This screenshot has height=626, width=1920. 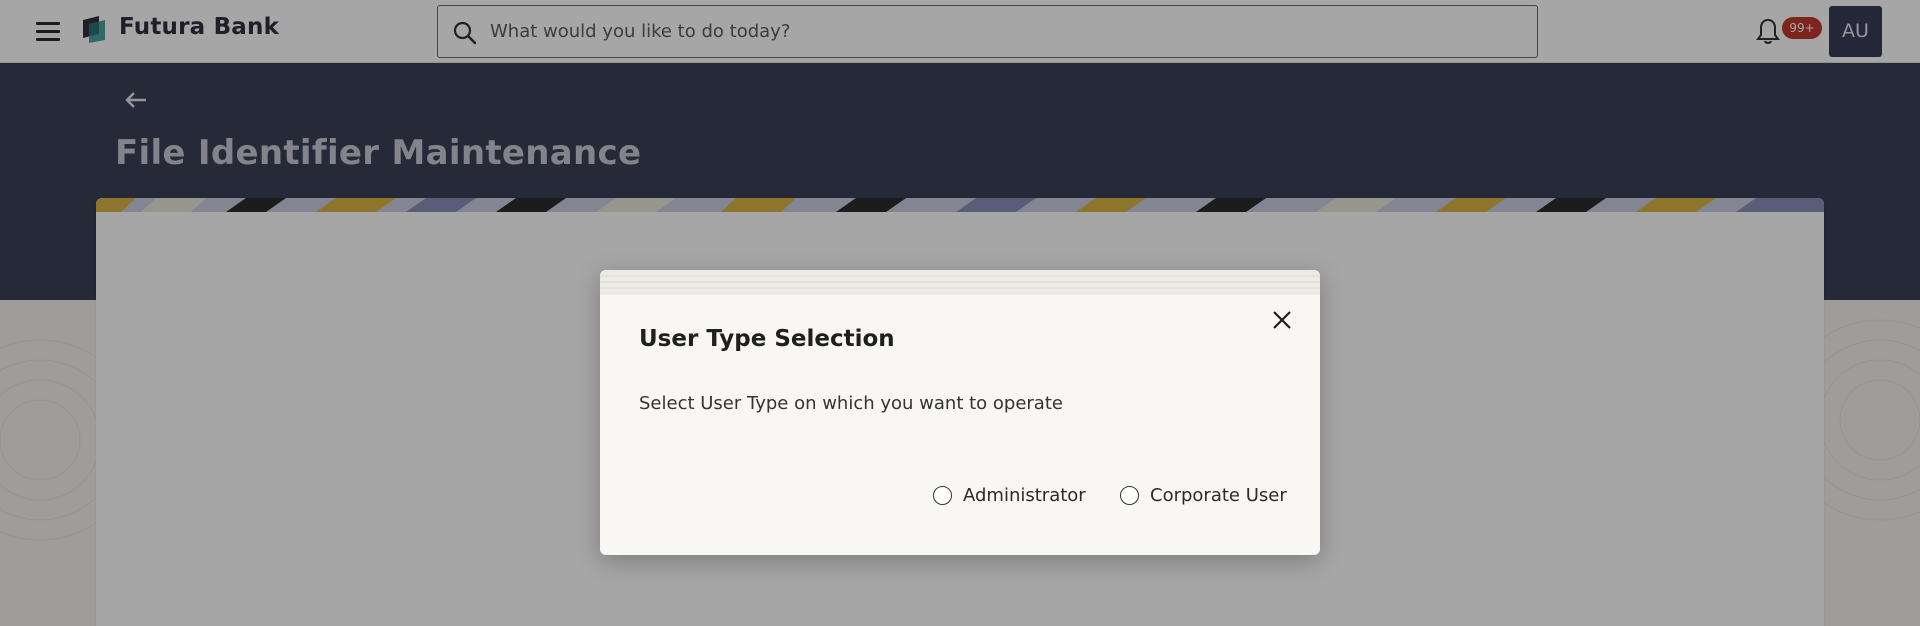 I want to click on radio-option-administrator: Administrator, so click(x=1009, y=495).